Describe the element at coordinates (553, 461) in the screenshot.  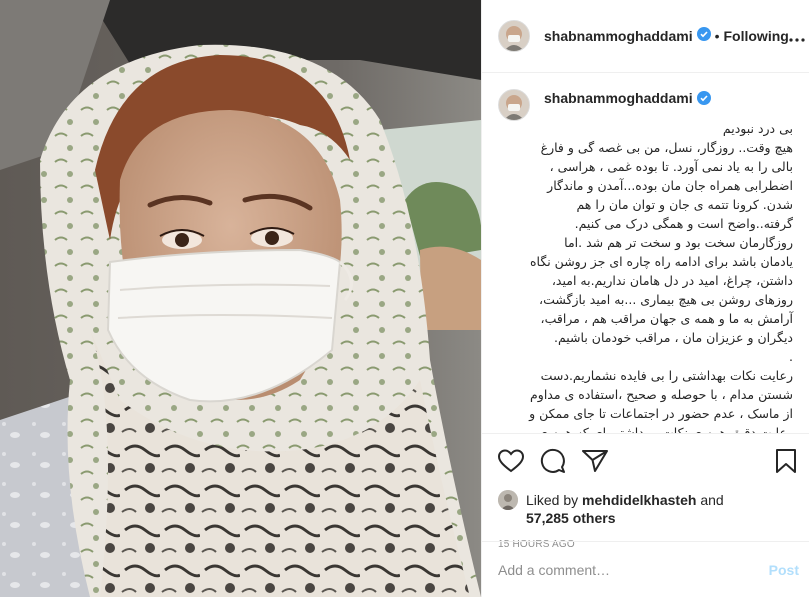
I see `comment-icon` at that location.